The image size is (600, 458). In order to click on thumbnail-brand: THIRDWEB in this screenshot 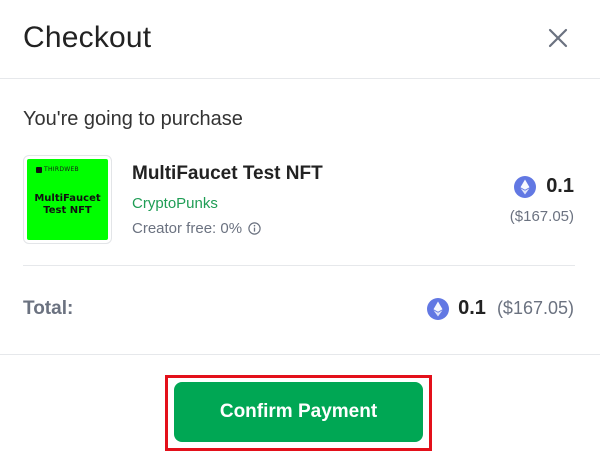, I will do `click(57, 169)`.